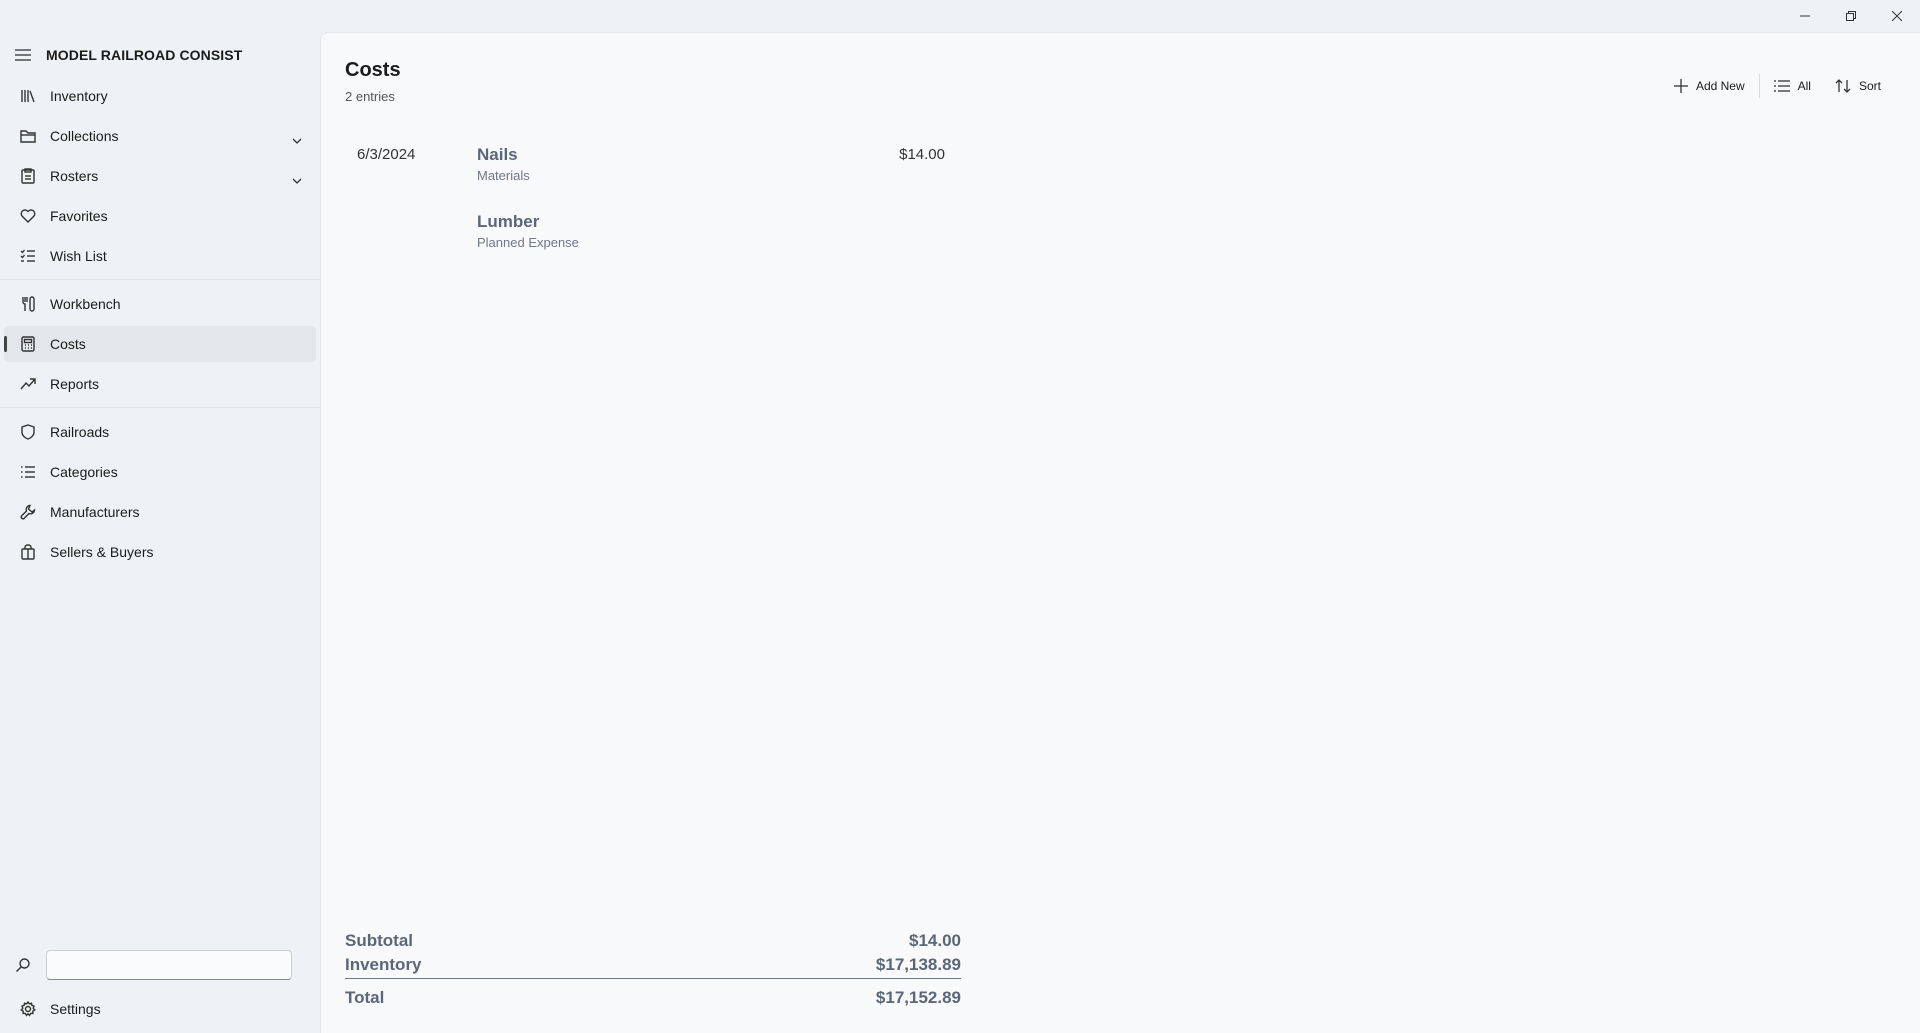  I want to click on filter-button: All, so click(1792, 86).